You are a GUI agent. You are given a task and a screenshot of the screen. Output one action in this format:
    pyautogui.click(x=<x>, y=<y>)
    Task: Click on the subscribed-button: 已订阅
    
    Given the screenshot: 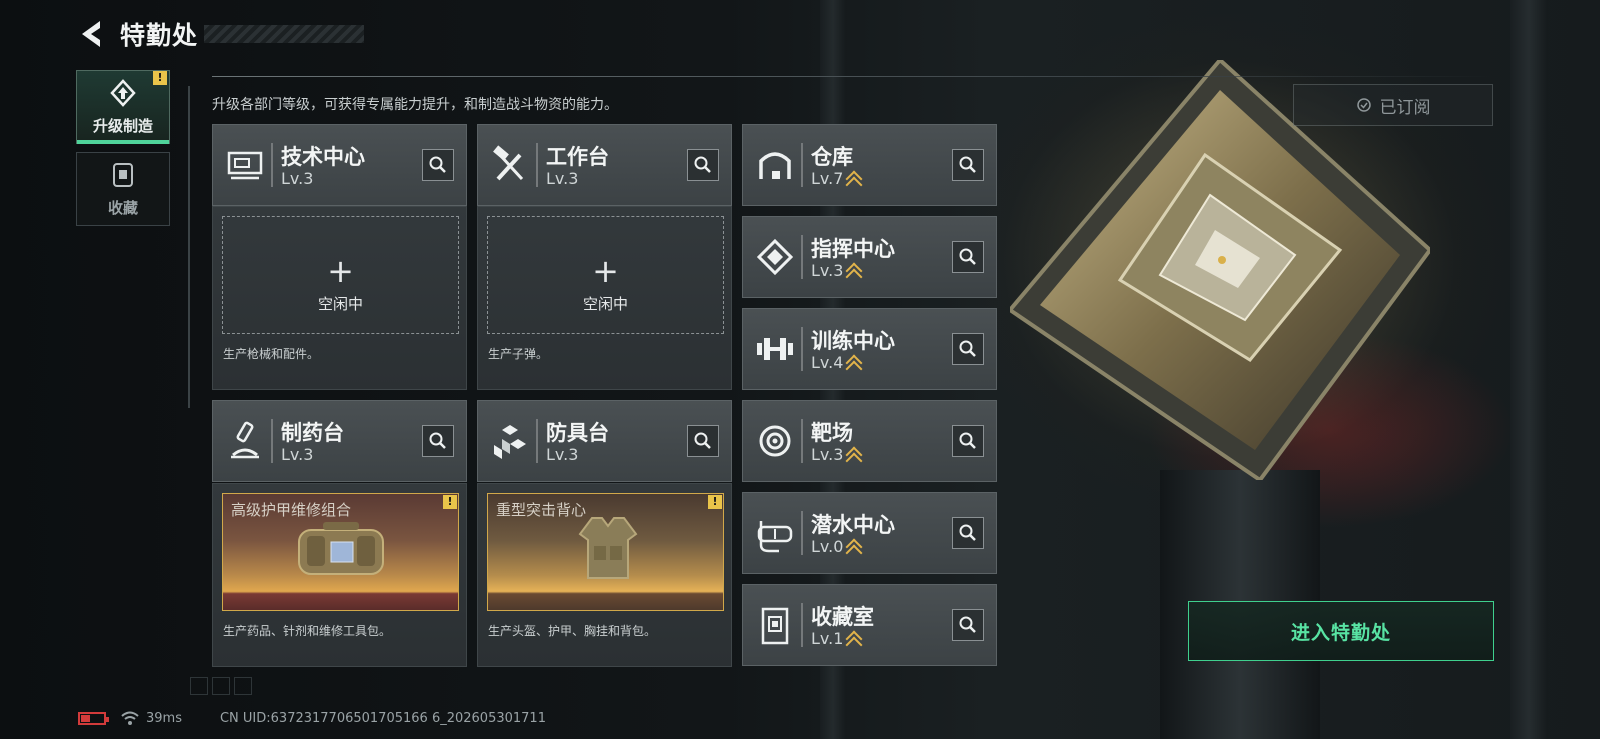 What is the action you would take?
    pyautogui.click(x=1393, y=105)
    